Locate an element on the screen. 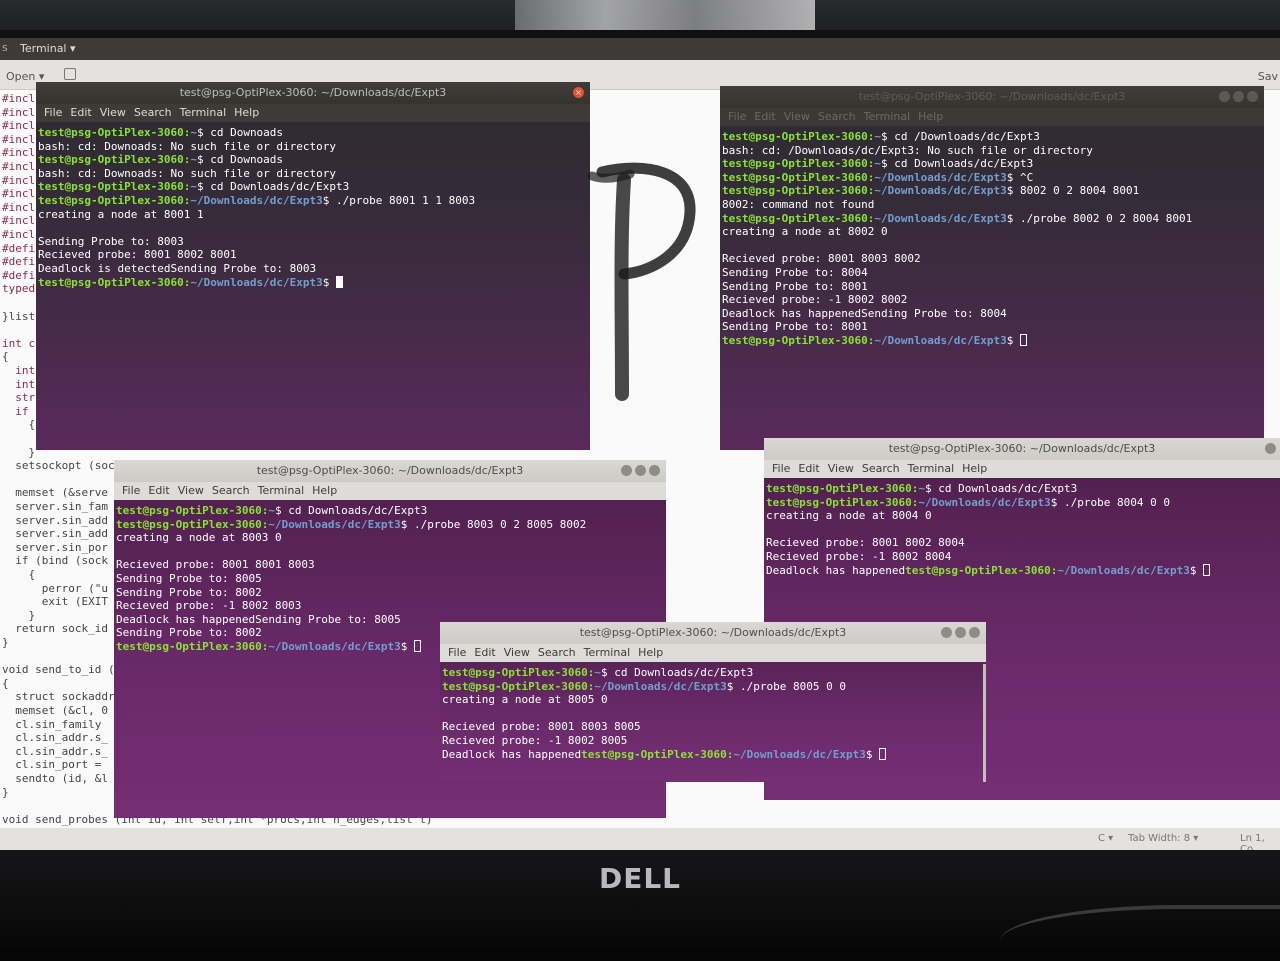 Image resolution: width=1280 pixels, height=961 pixels. editor-status-bar: C ▾ Tab Width: 8 ▾ Ln 1, Co is located at coordinates (640, 839).